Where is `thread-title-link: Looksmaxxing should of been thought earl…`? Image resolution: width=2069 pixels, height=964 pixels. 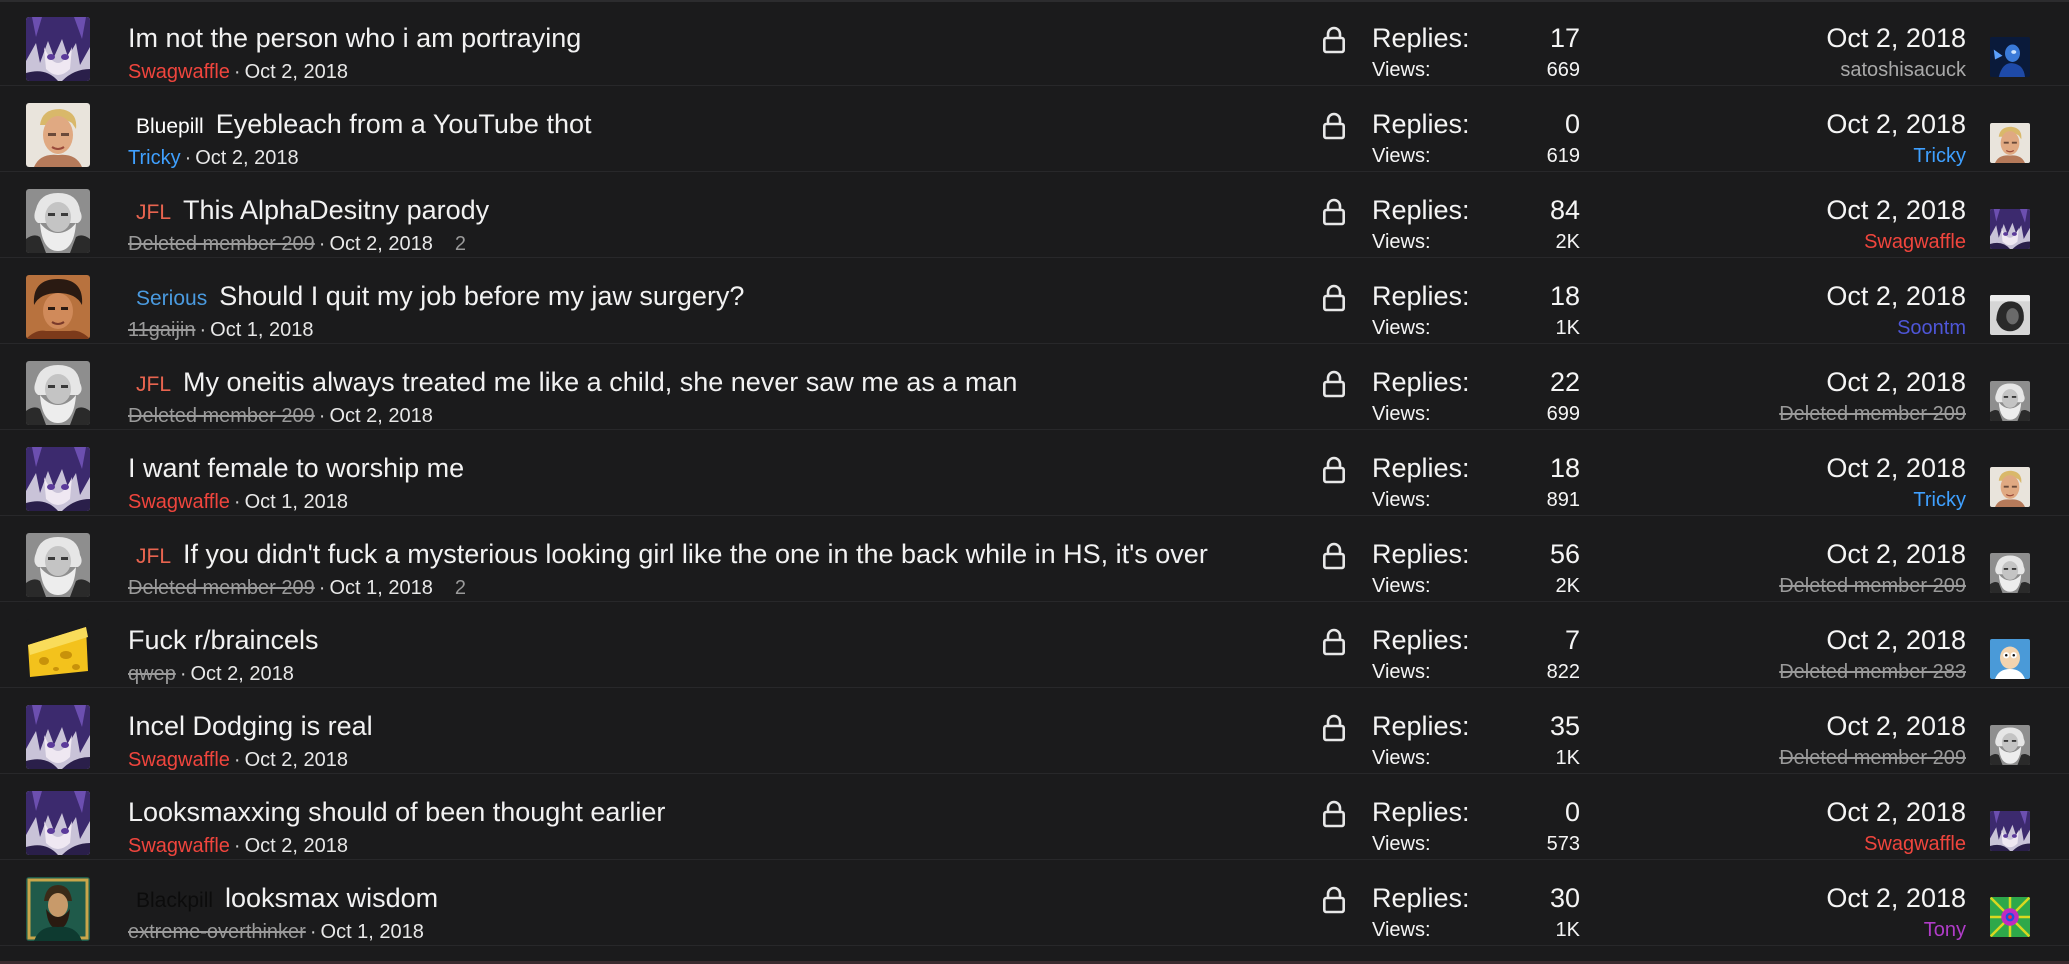
thread-title-link: Looksmaxxing should of been thought earl… is located at coordinates (396, 812).